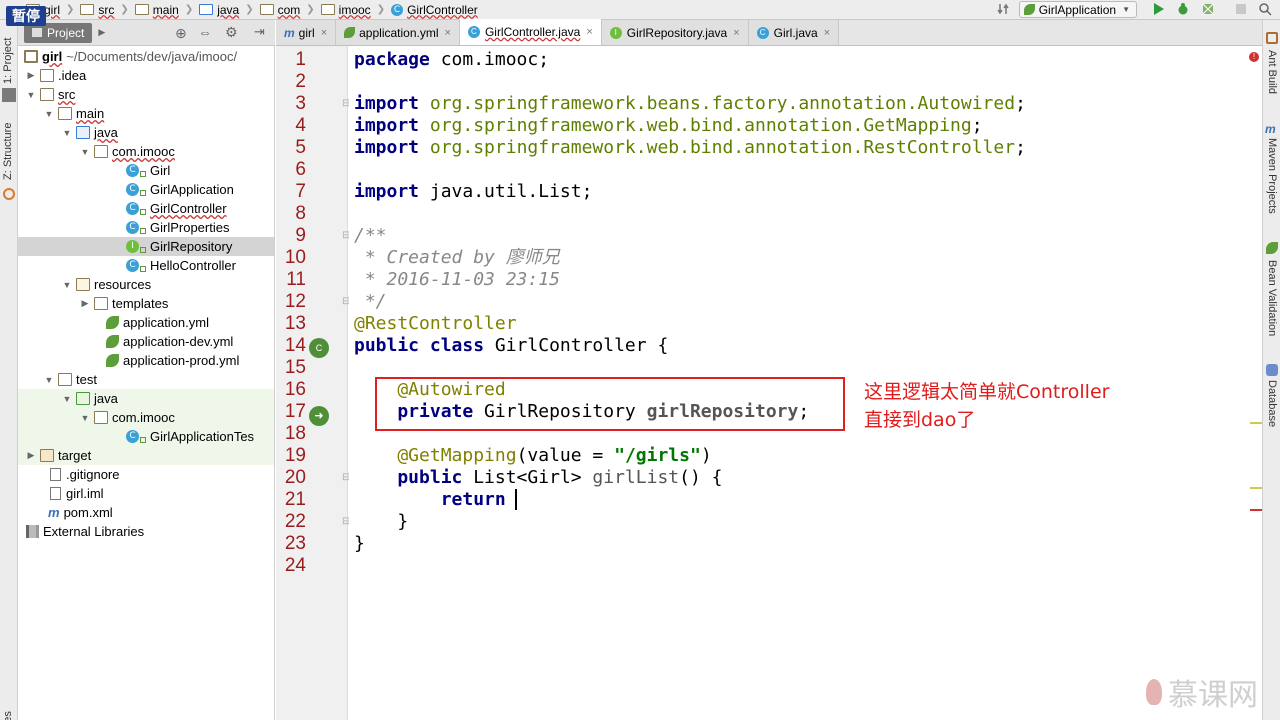 The width and height of the screenshot is (1280, 720). I want to click on breadcrumb-girlcontroller: C GirlController, so click(434, 10).